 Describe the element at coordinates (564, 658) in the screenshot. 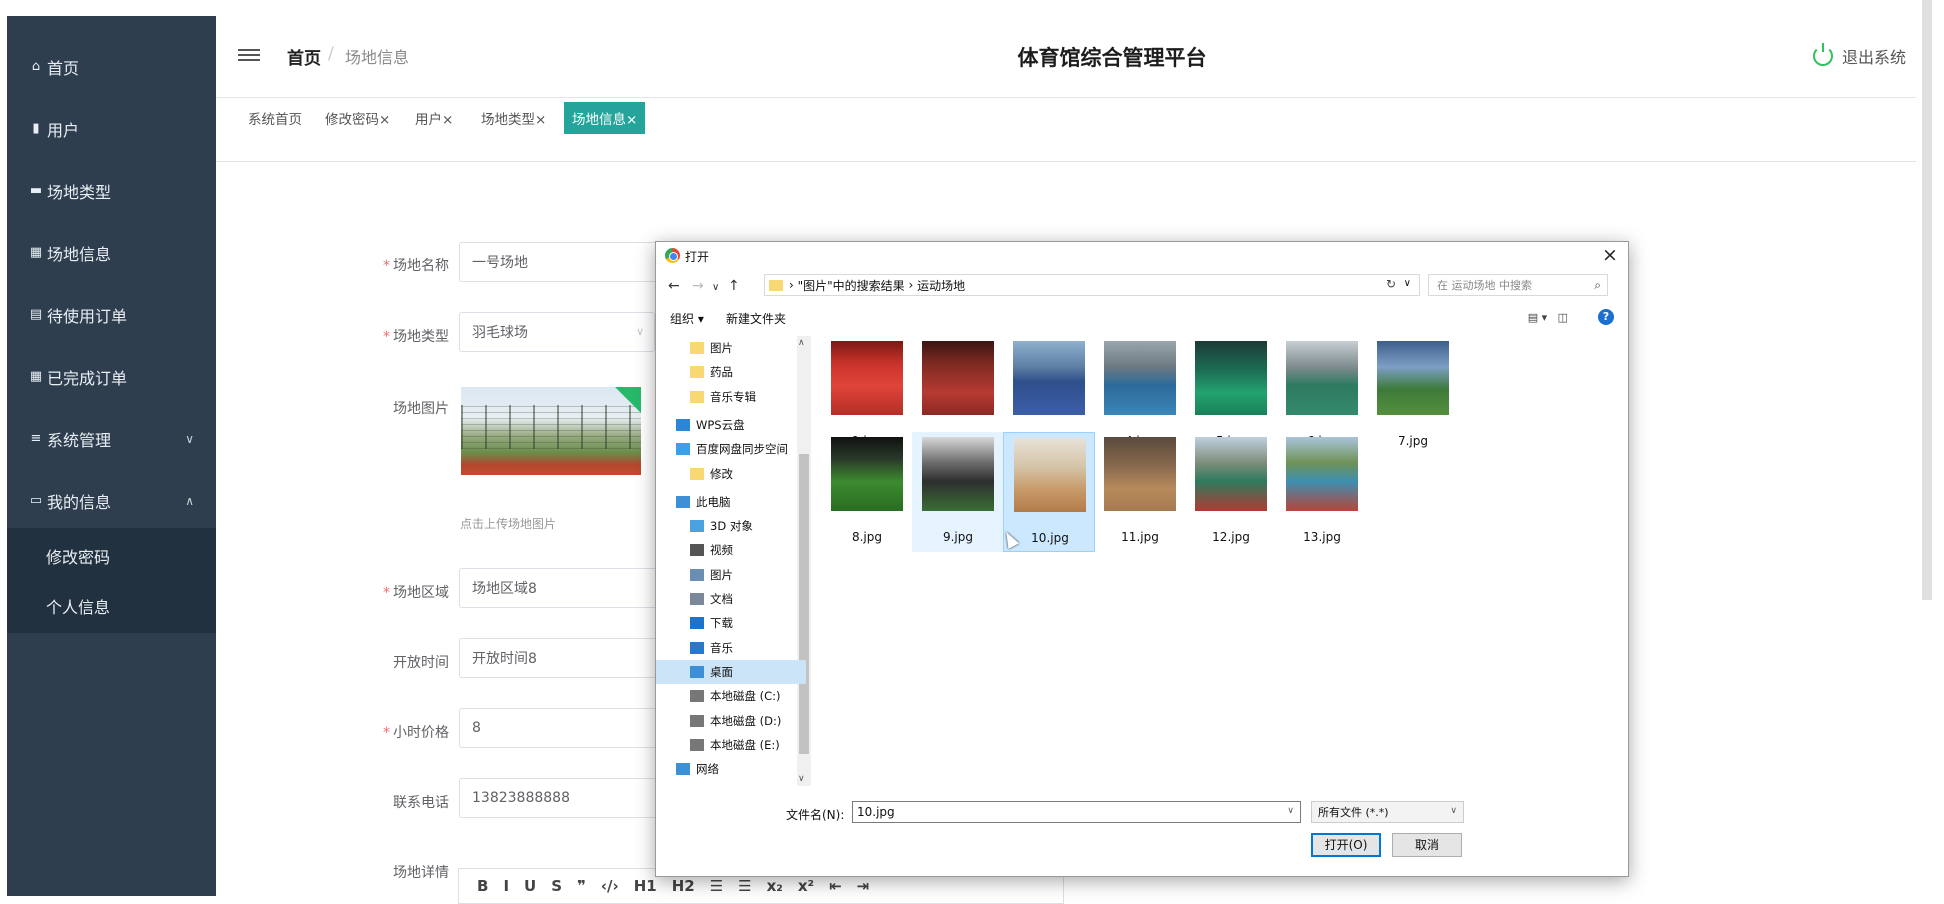

I see `open-time-input: 开放时间8` at that location.